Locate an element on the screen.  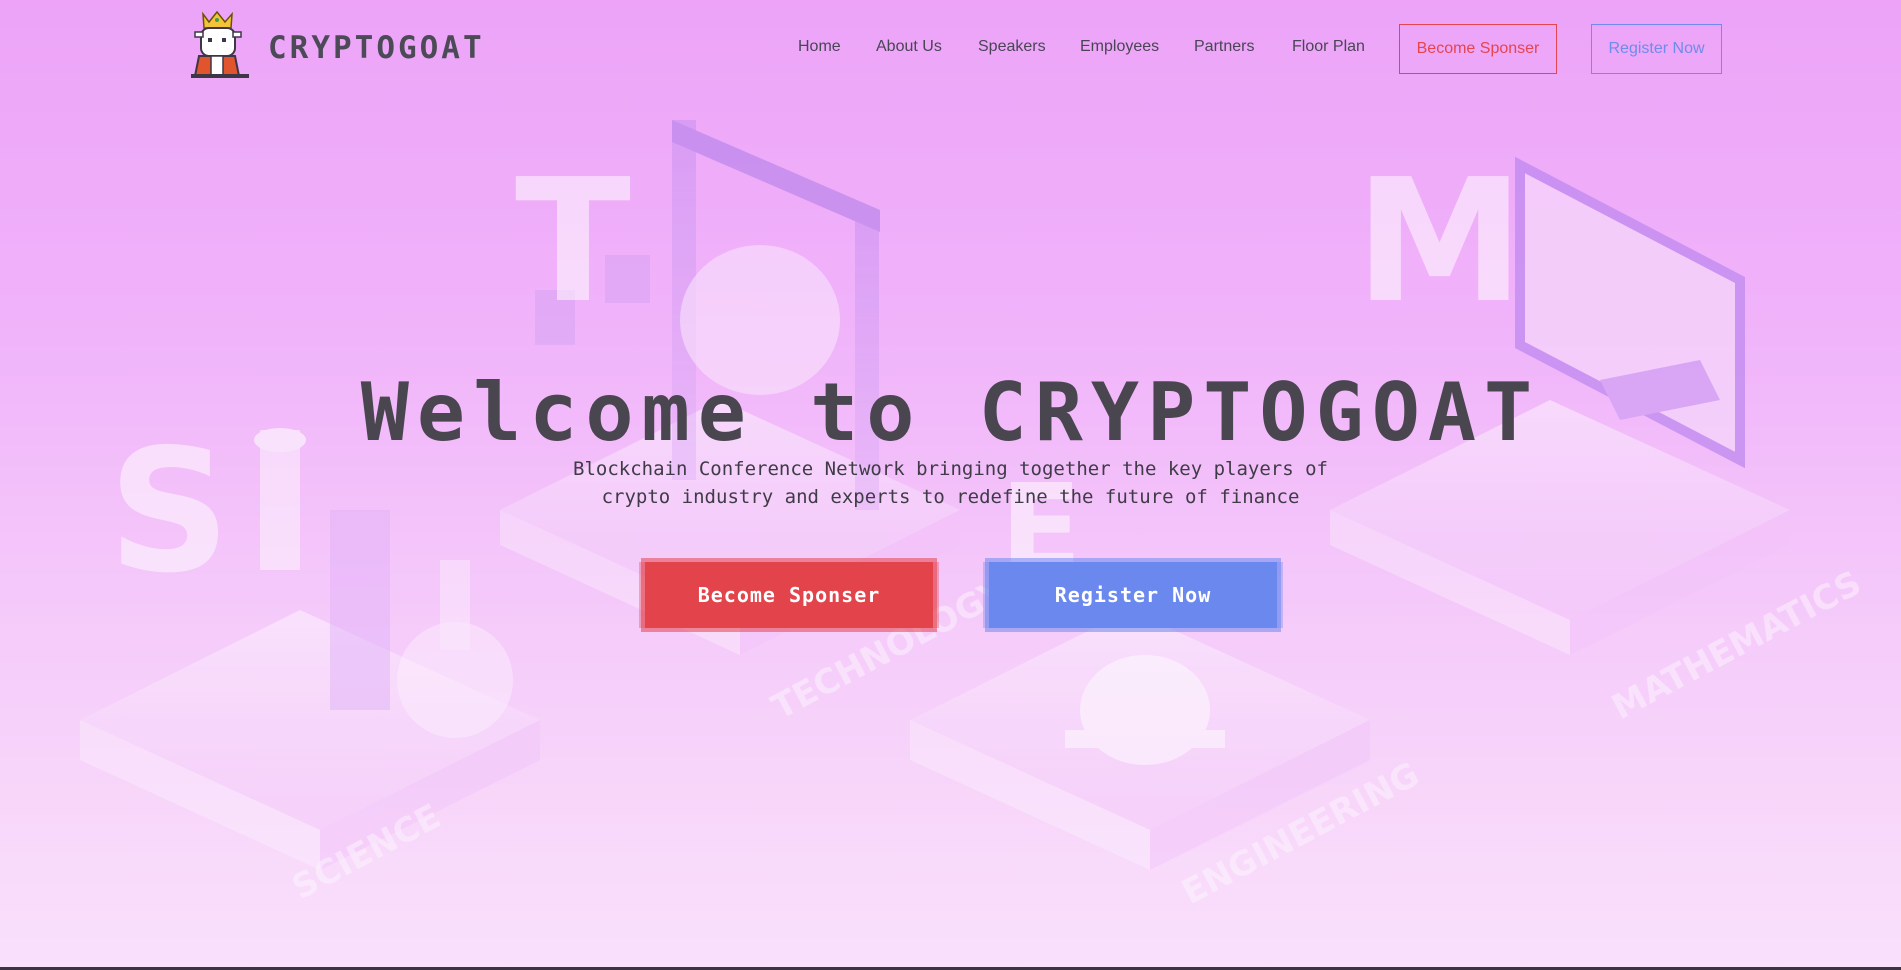
helmet-illustration is located at coordinates (1145, 710).